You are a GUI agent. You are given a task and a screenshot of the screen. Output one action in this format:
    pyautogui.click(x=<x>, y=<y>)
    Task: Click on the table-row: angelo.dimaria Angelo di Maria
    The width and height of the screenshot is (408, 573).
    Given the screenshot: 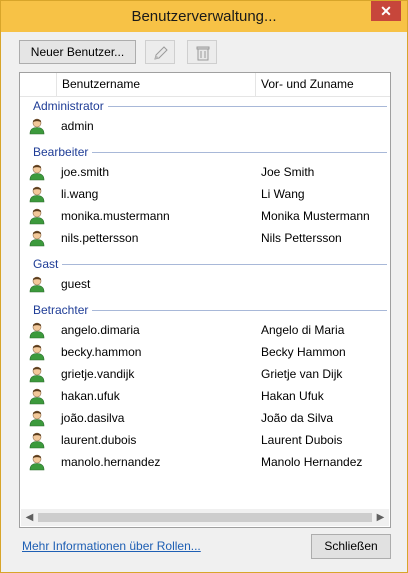 What is the action you would take?
    pyautogui.click(x=205, y=330)
    